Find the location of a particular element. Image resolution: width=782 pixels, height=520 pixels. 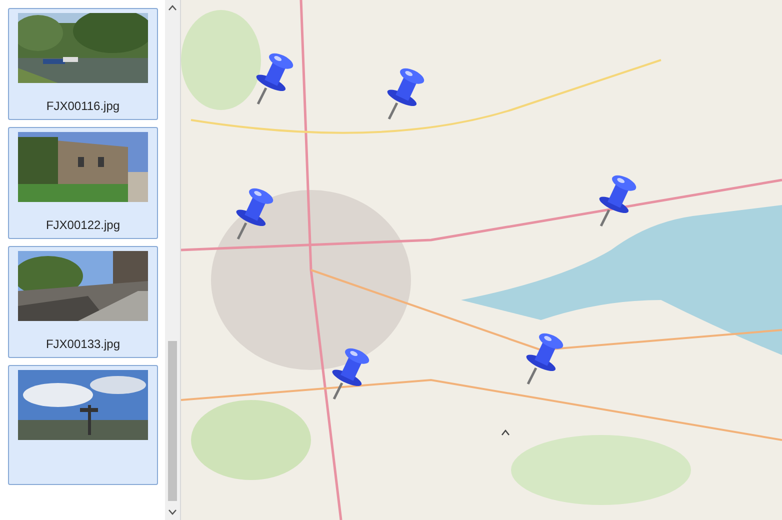

thumbnail-card is located at coordinates (83, 425).